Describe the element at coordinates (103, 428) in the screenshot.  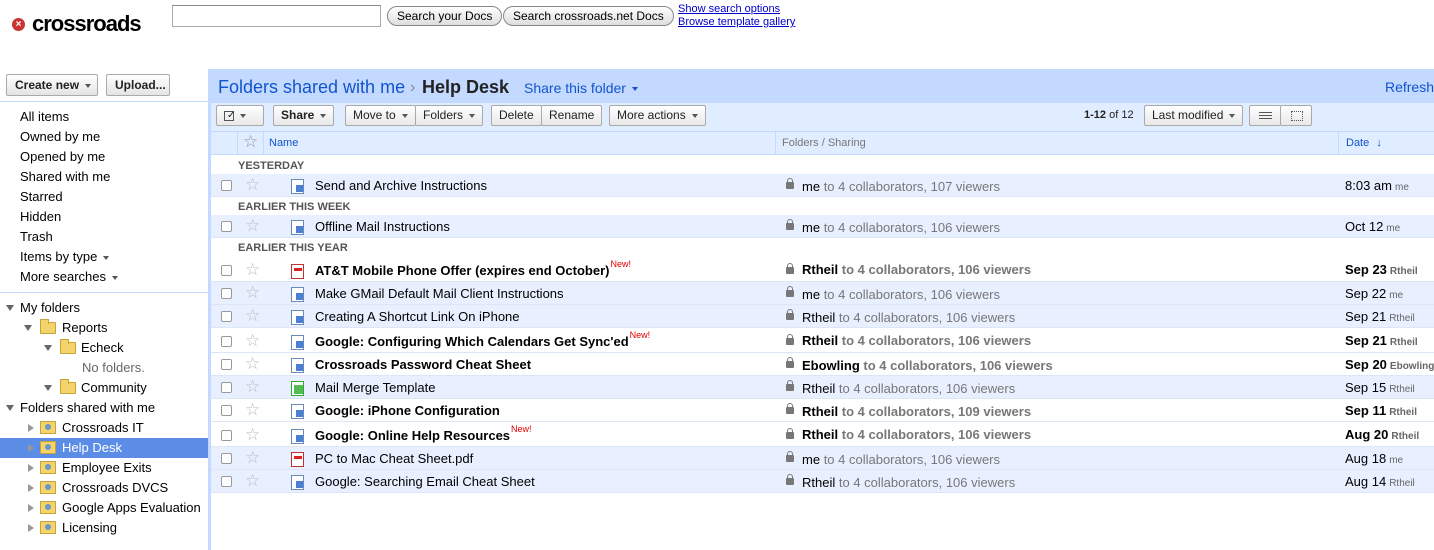
I see `tree-crossroads-it: Crossroads IT` at that location.